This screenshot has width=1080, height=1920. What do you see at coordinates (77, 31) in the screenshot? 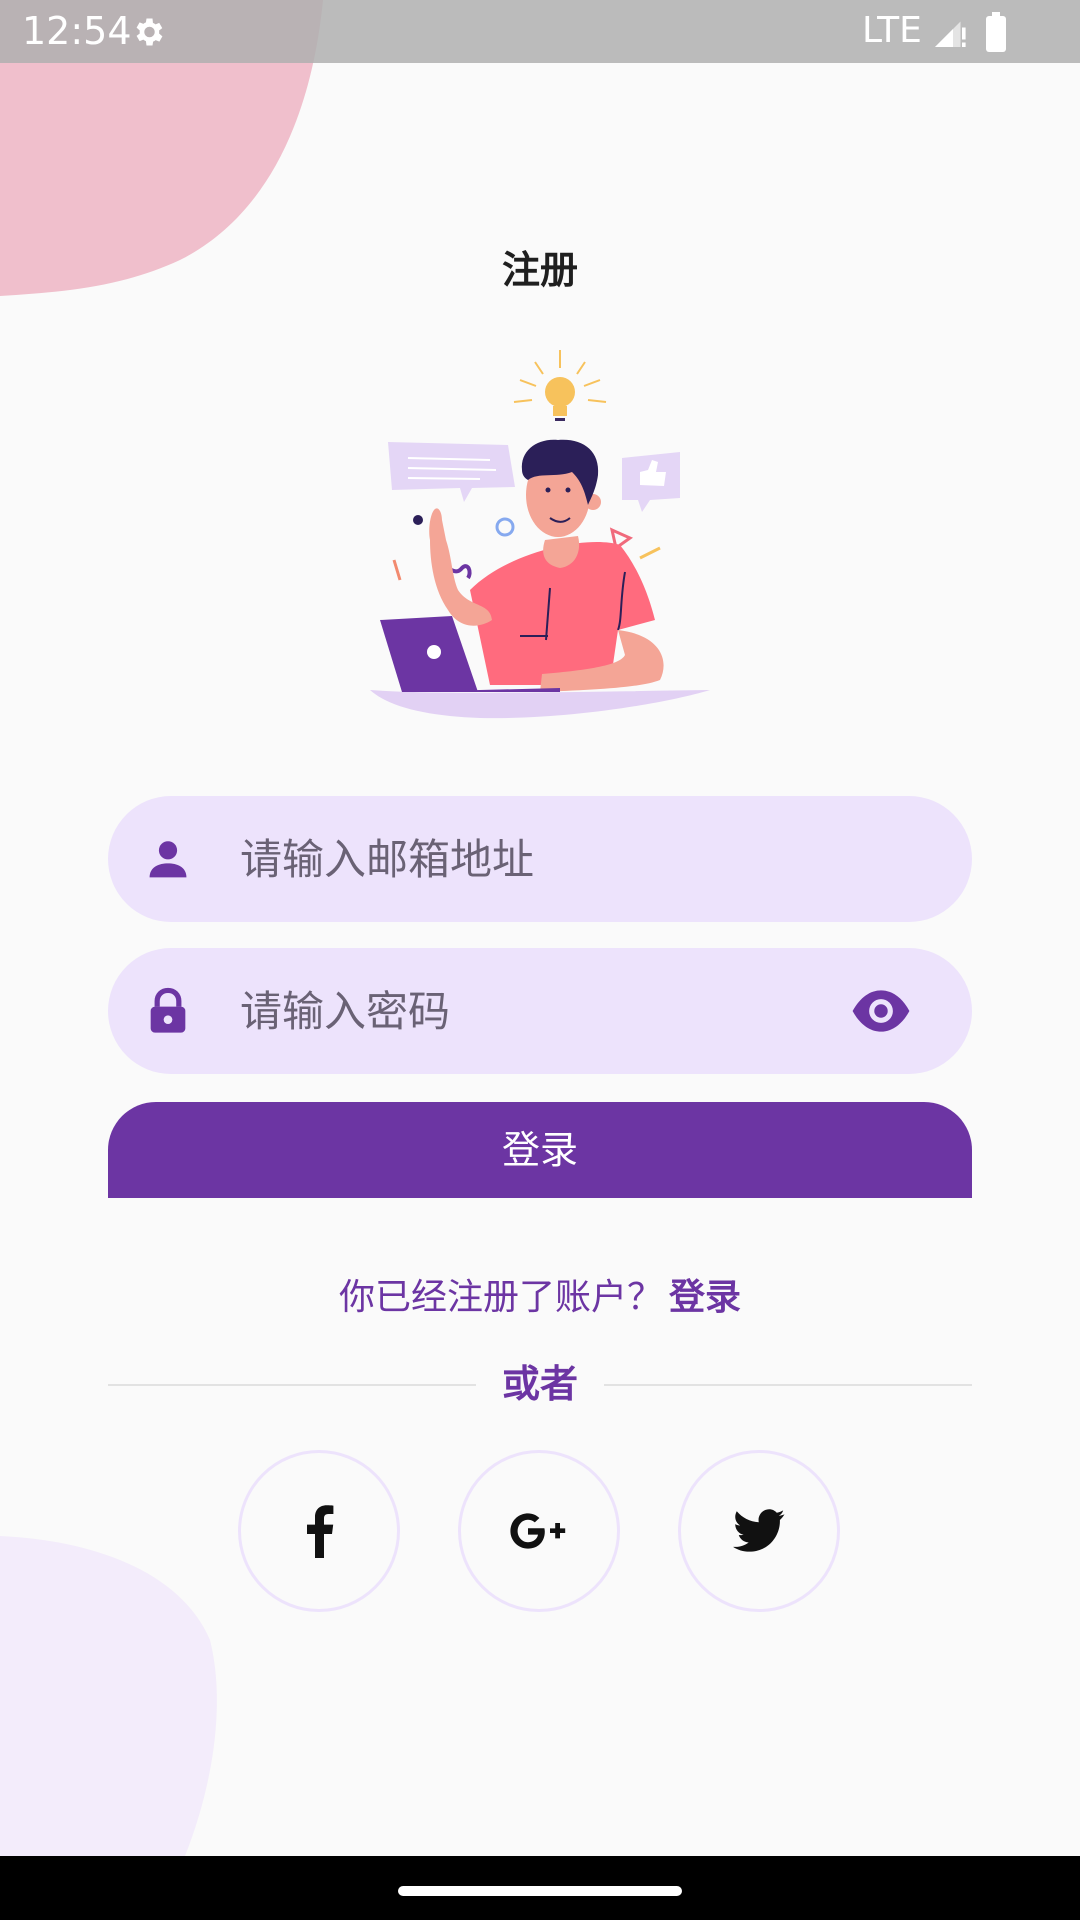
I see `status-time: 12:54` at bounding box center [77, 31].